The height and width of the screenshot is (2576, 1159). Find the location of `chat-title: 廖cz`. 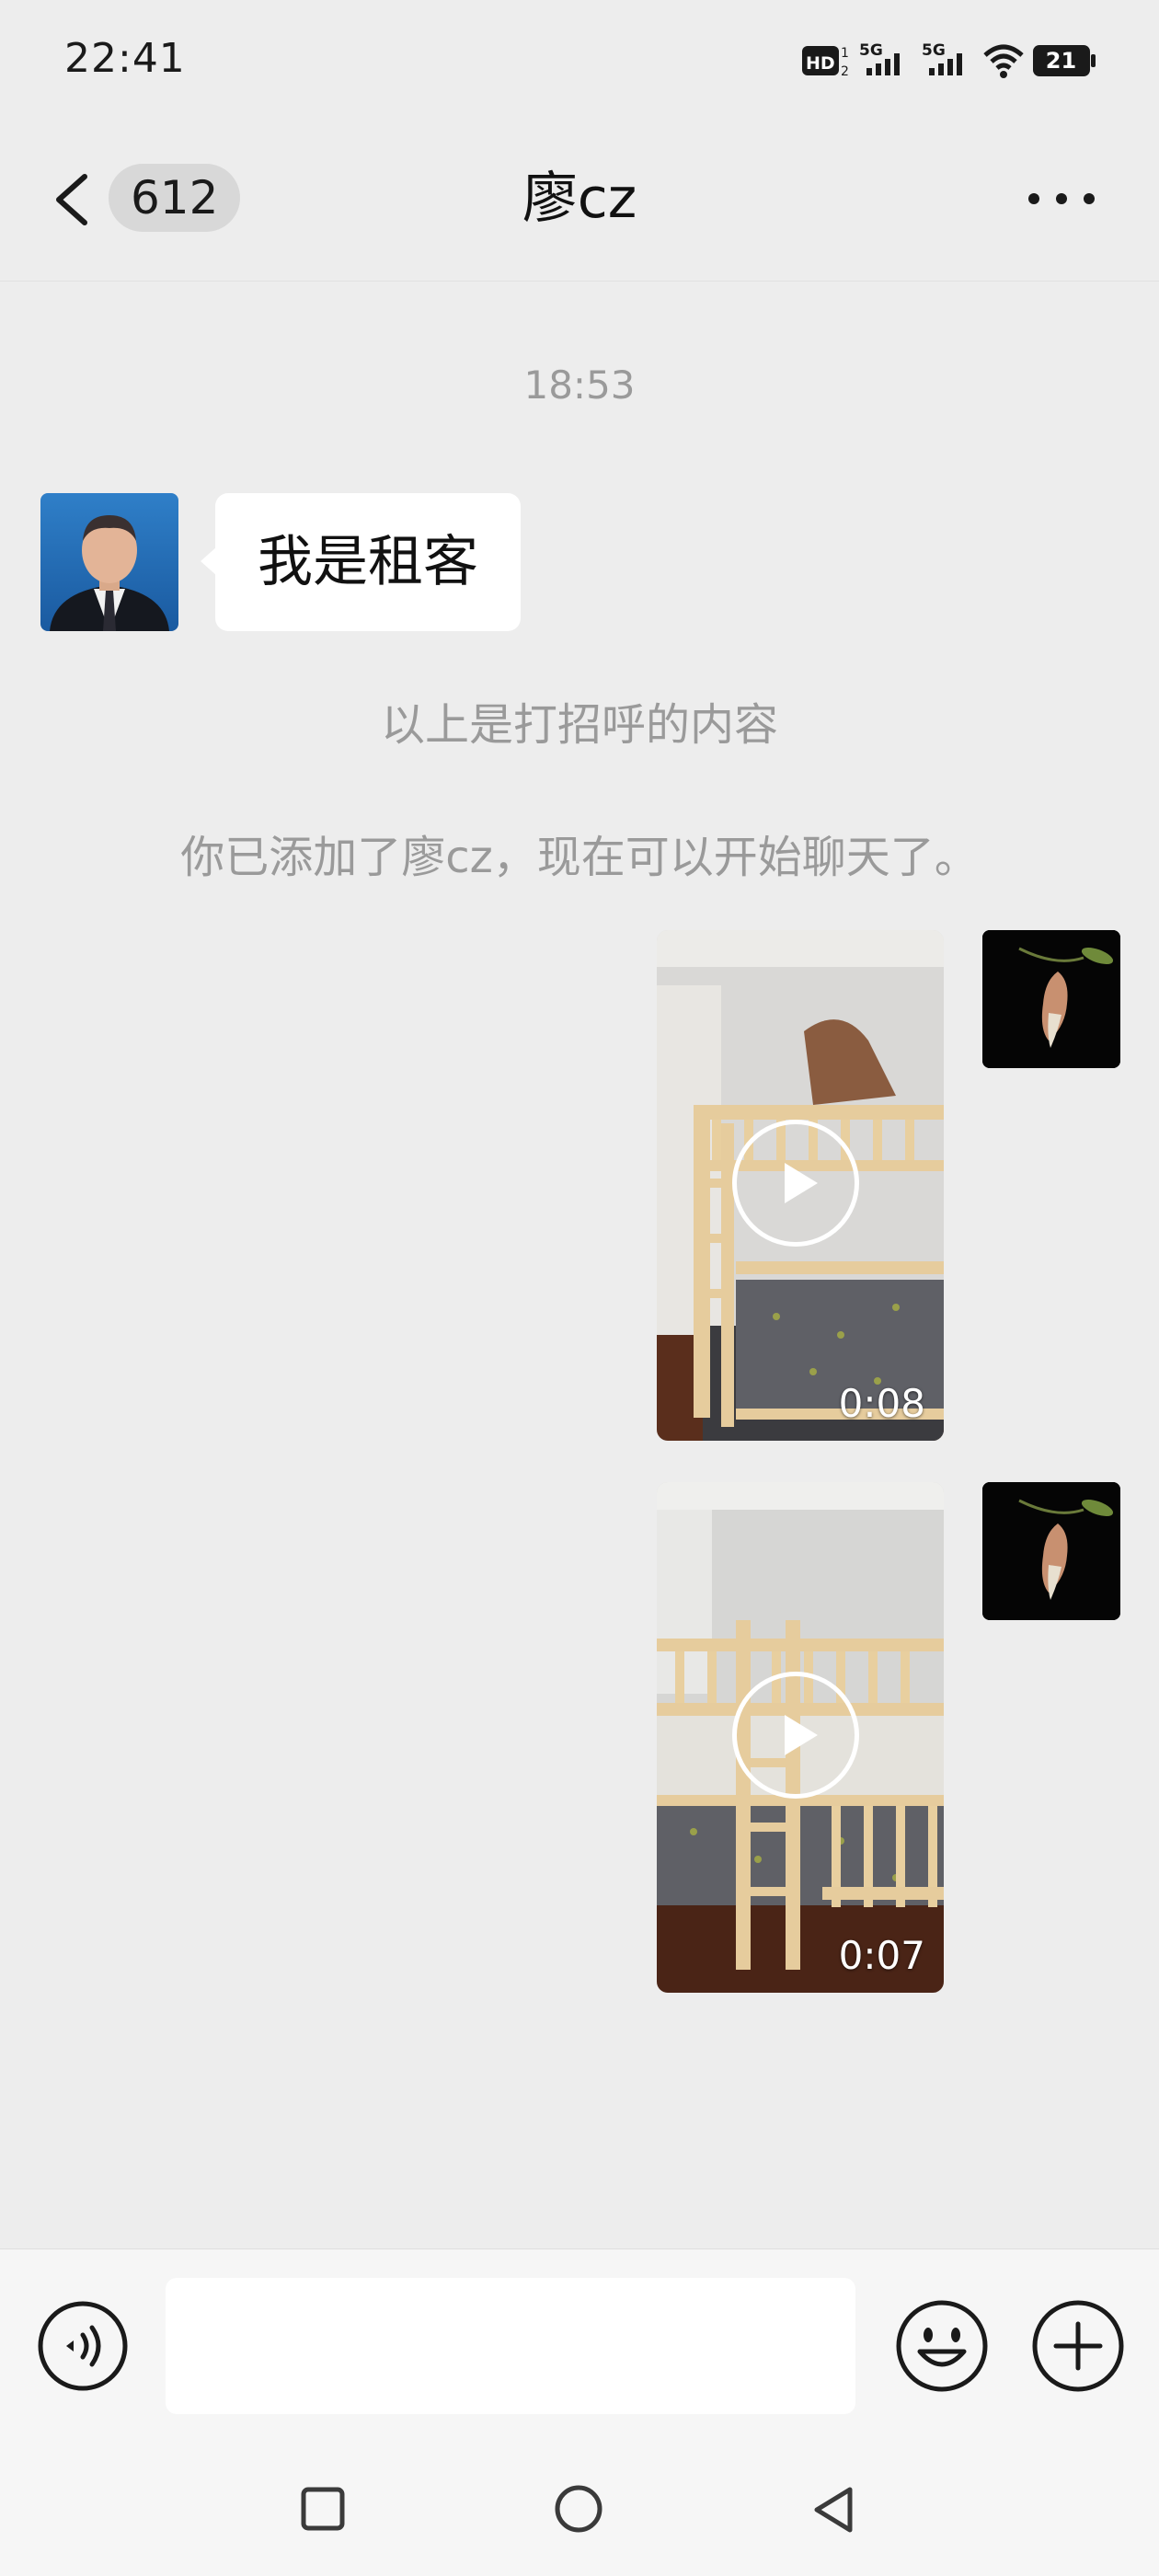

chat-title: 廖cz is located at coordinates (579, 199).